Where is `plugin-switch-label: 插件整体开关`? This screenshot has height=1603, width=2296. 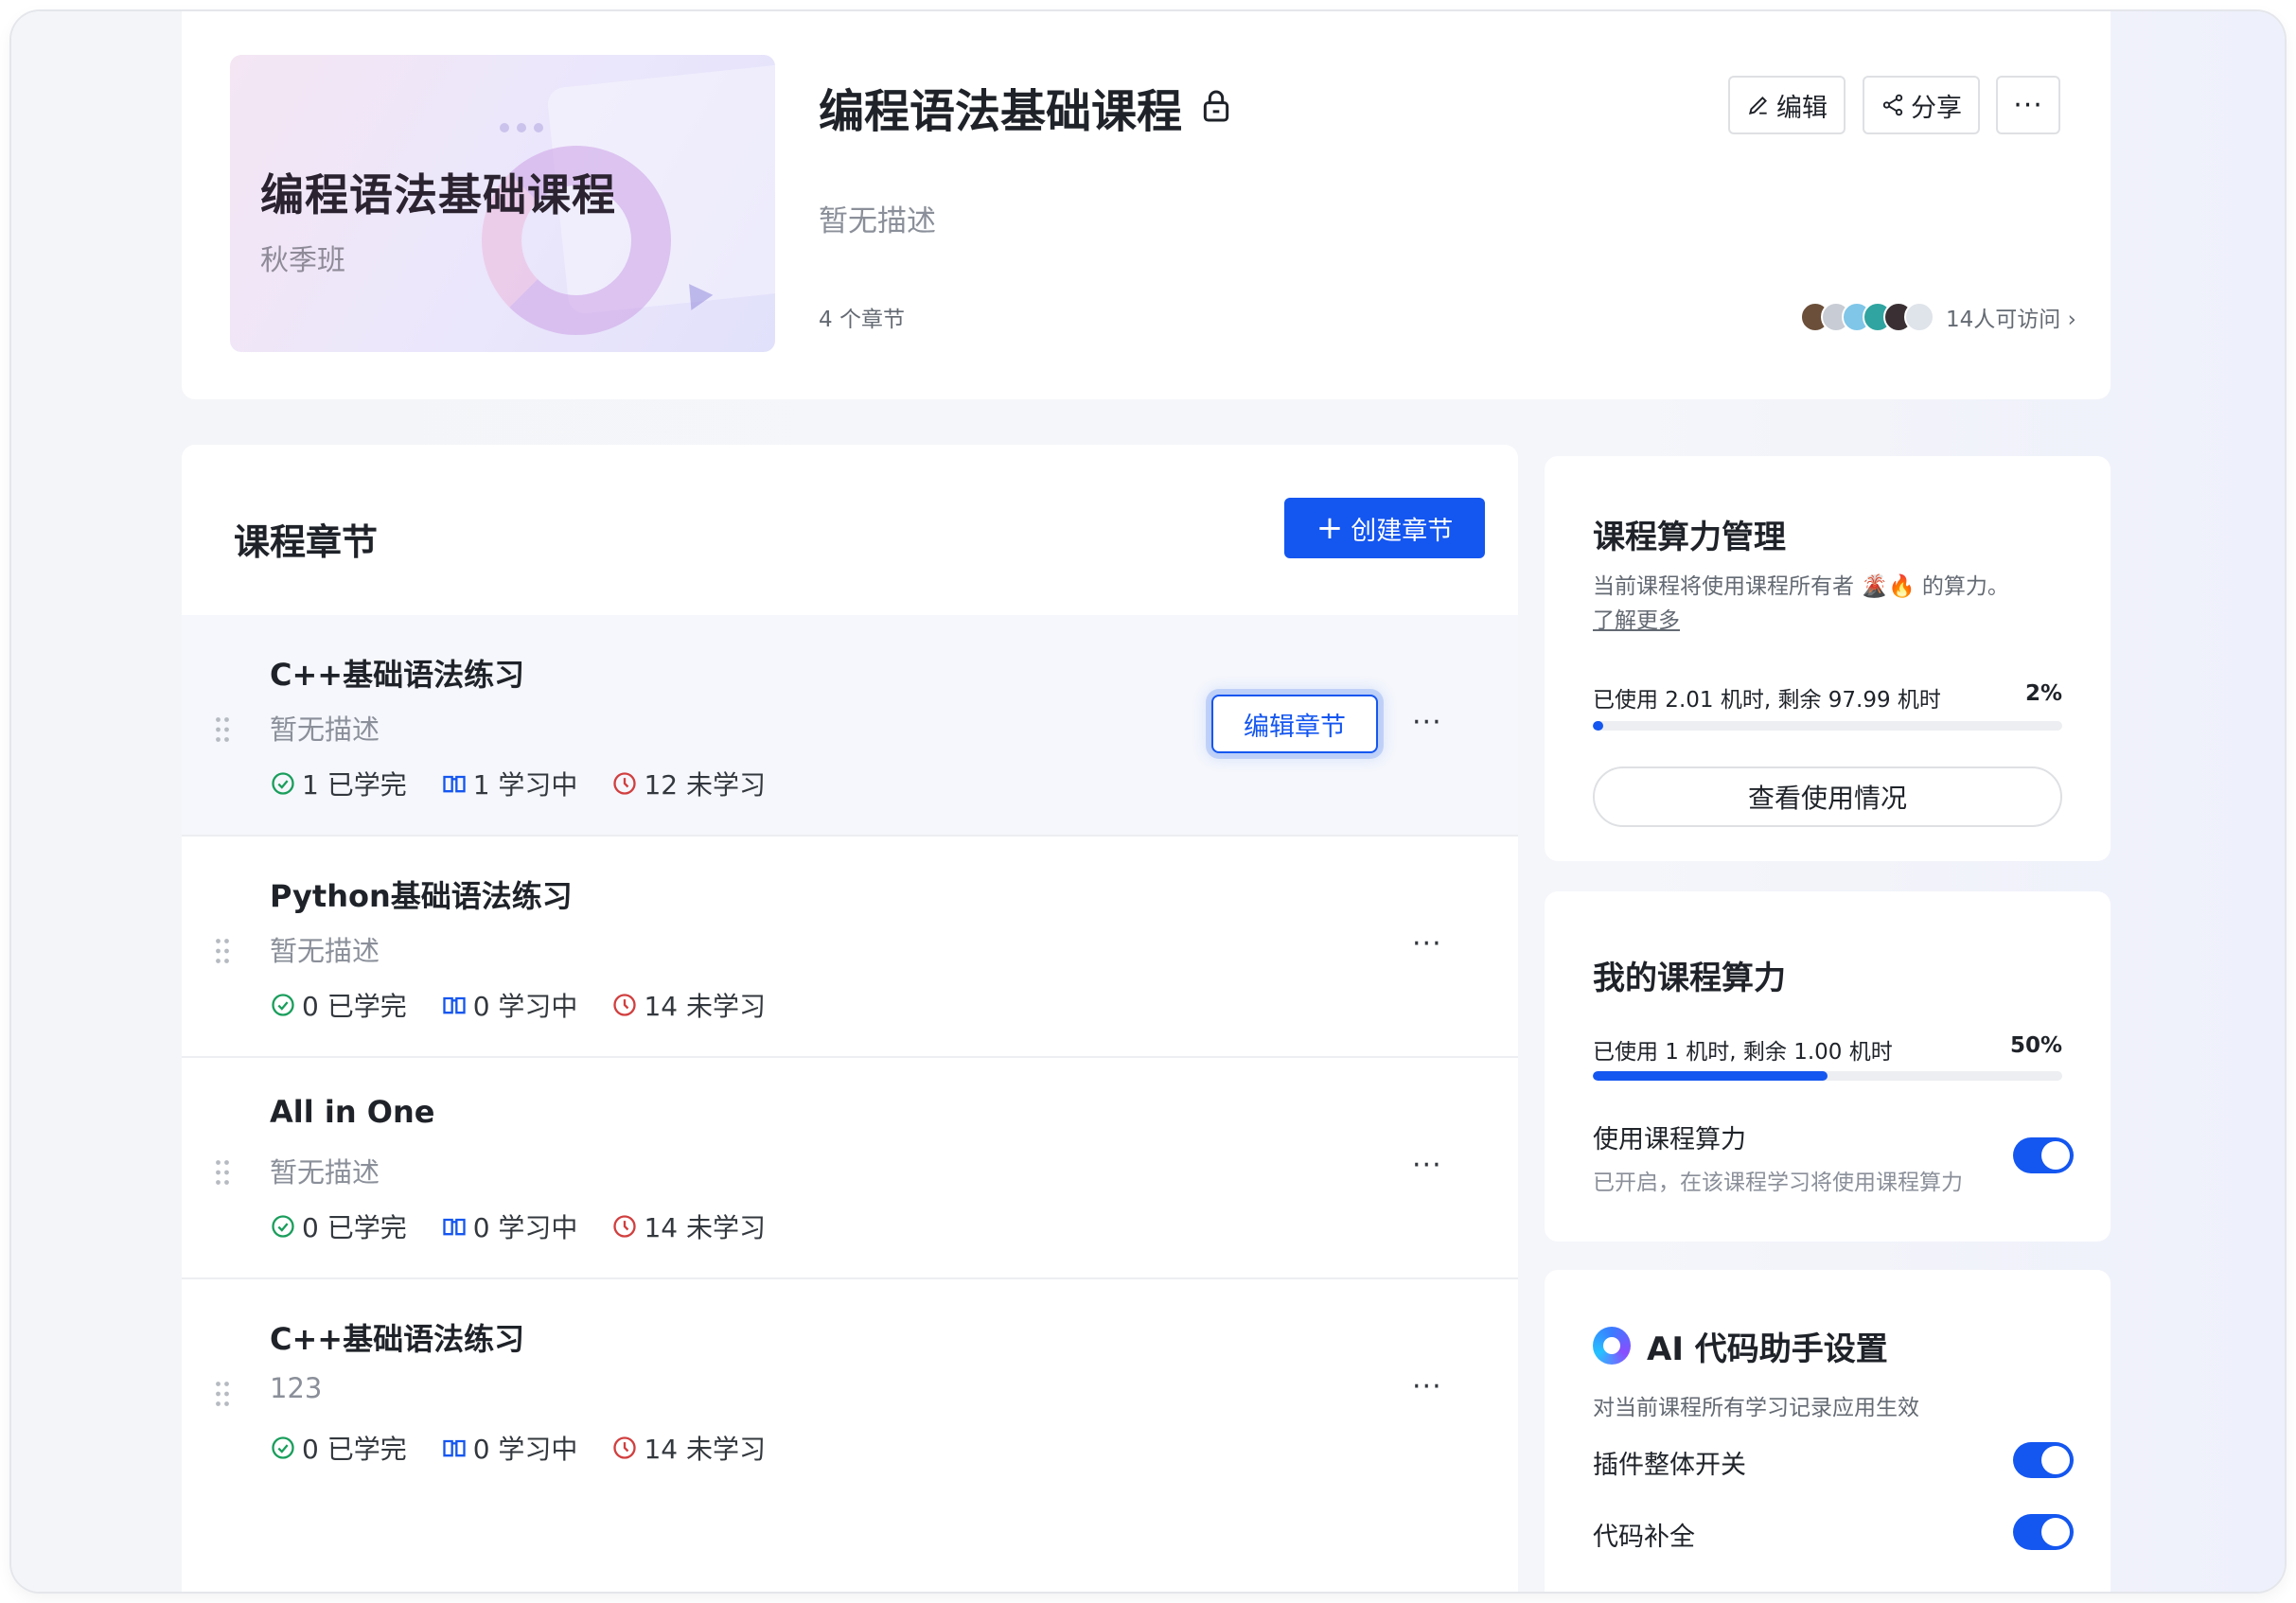 plugin-switch-label: 插件整体开关 is located at coordinates (1669, 1465).